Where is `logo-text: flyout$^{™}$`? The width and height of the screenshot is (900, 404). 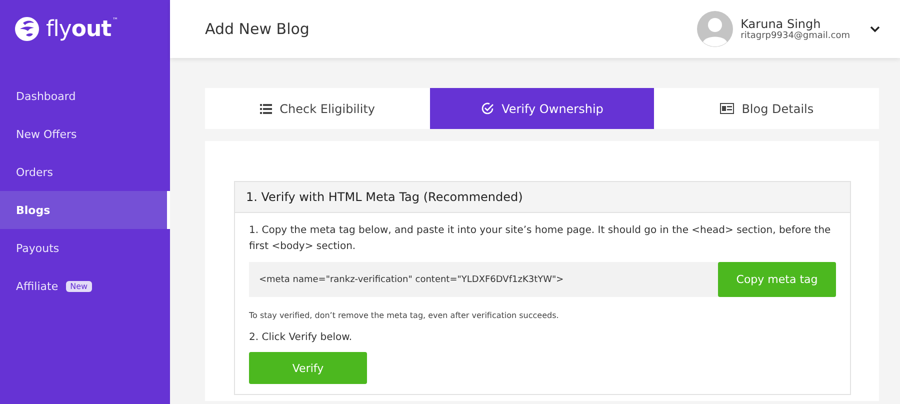
logo-text: flyout$^{™}$ is located at coordinates (82, 29).